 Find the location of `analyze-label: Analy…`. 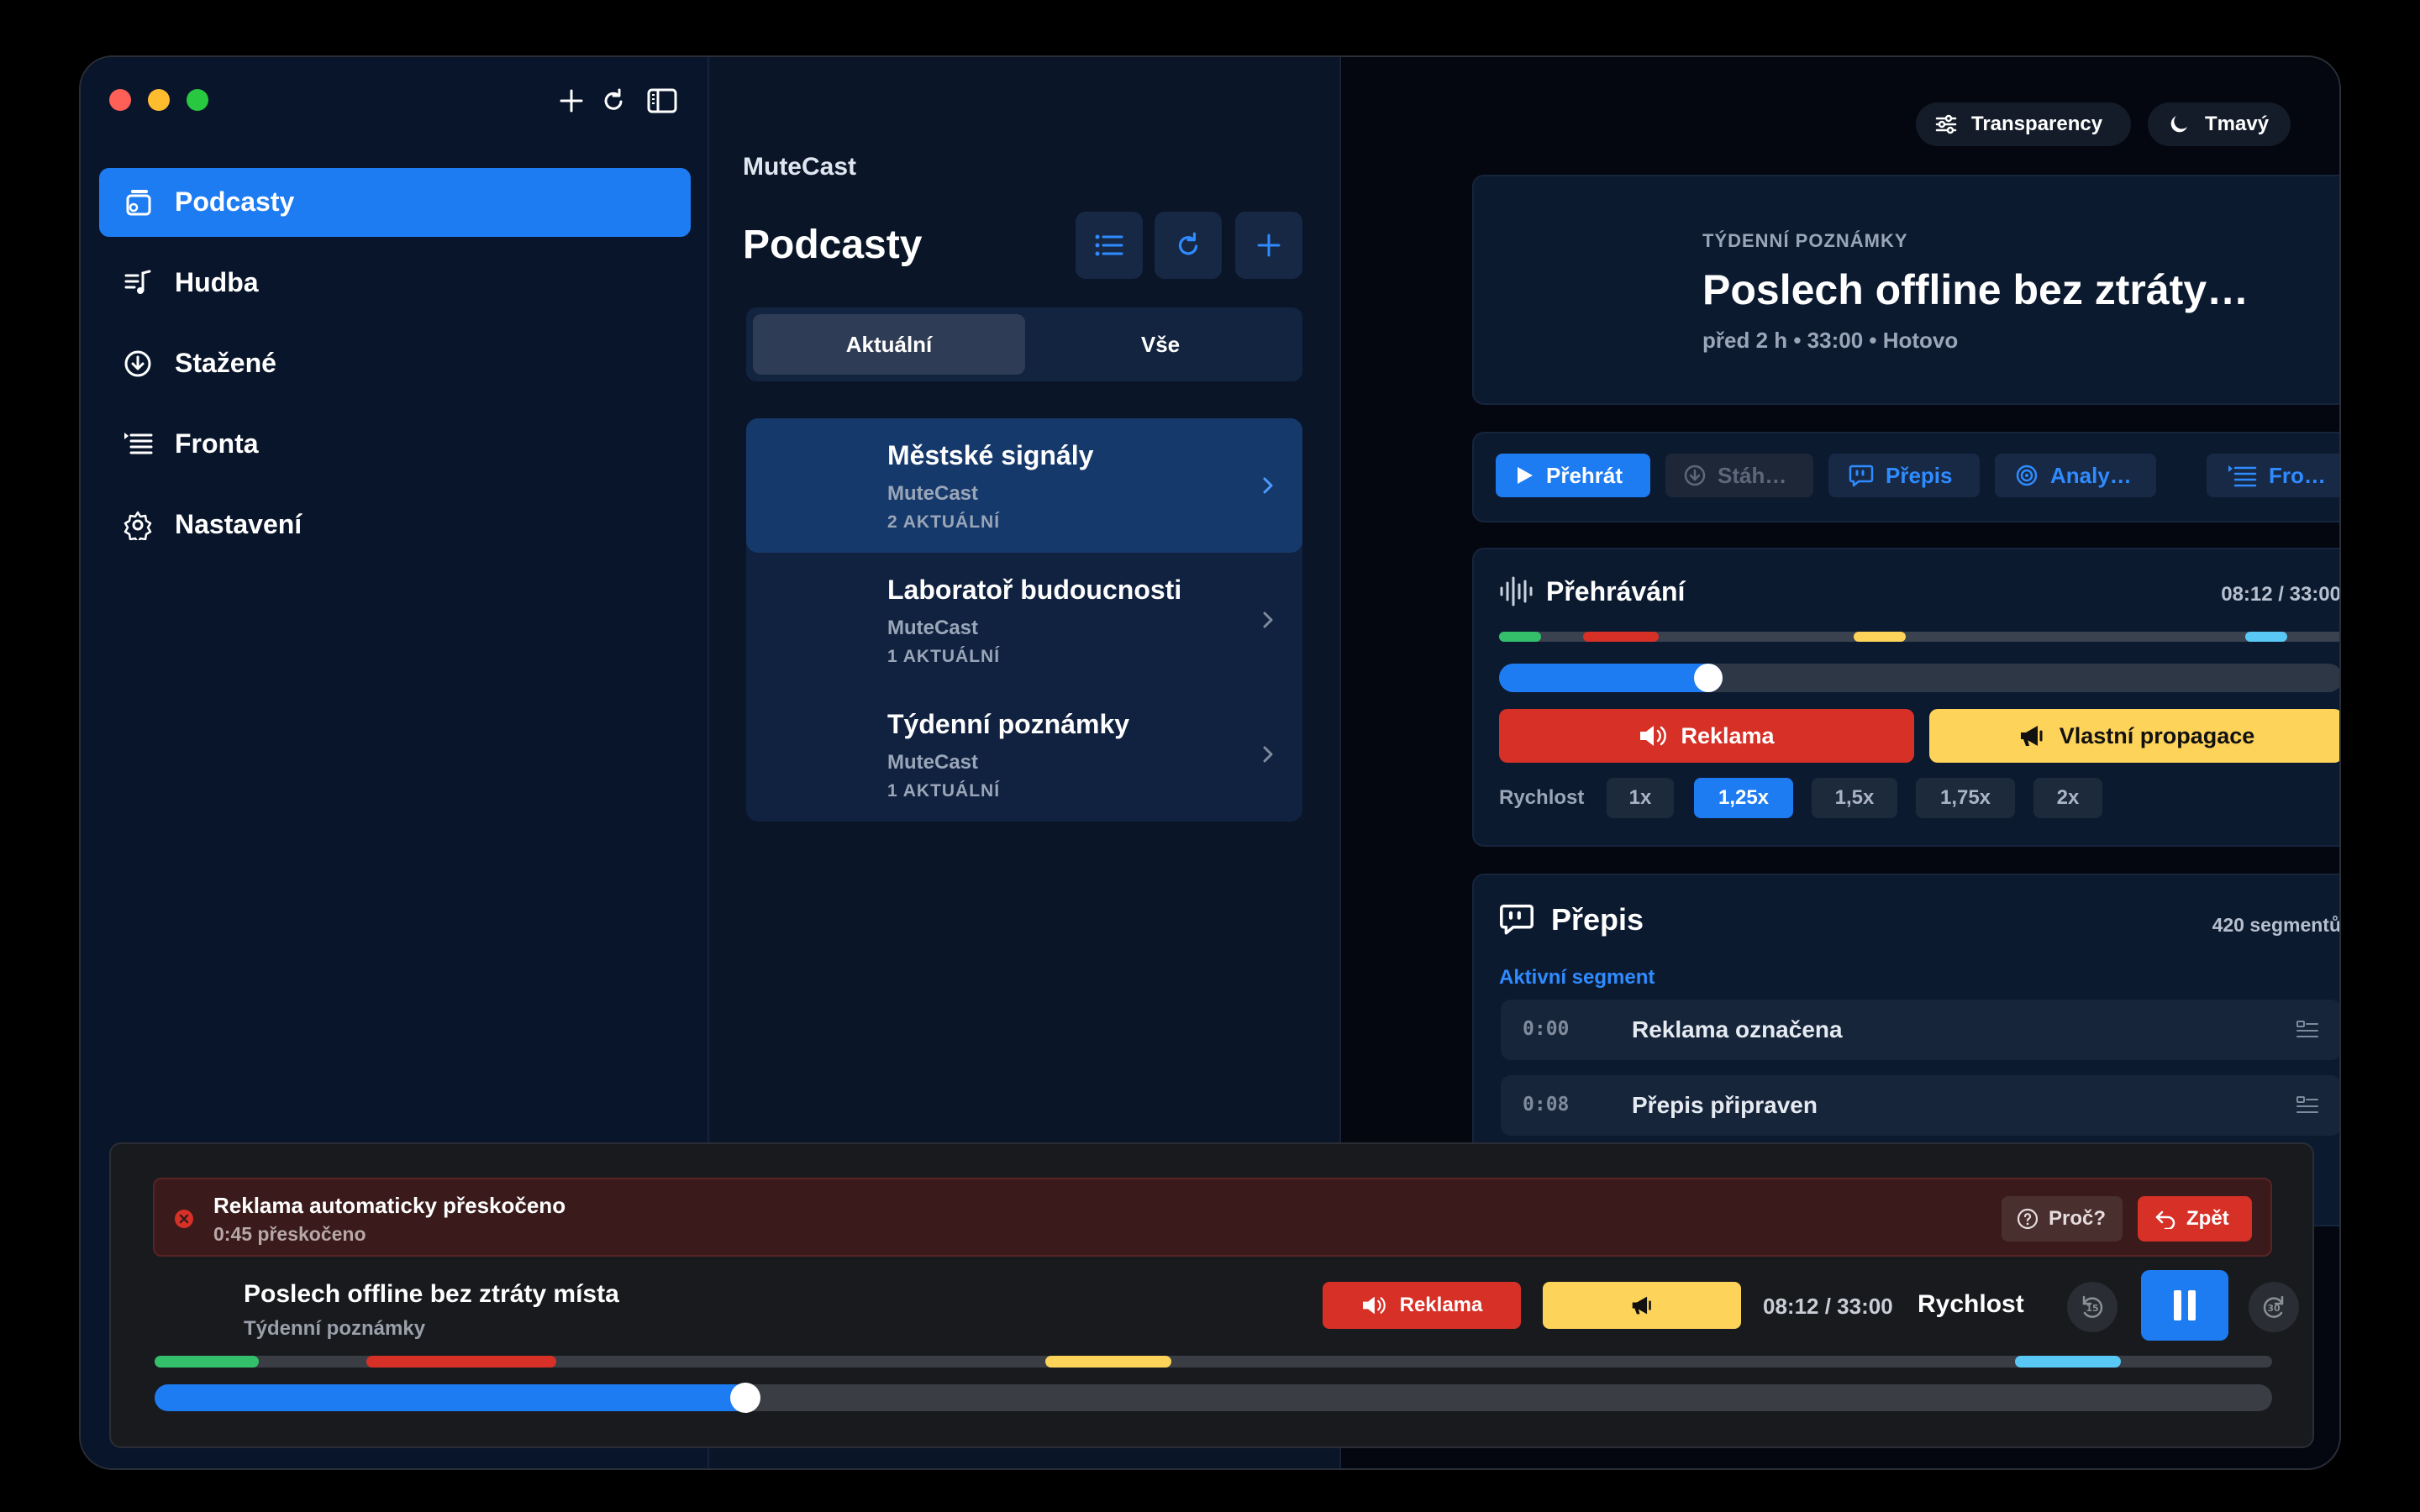

analyze-label: Analy… is located at coordinates (2091, 475).